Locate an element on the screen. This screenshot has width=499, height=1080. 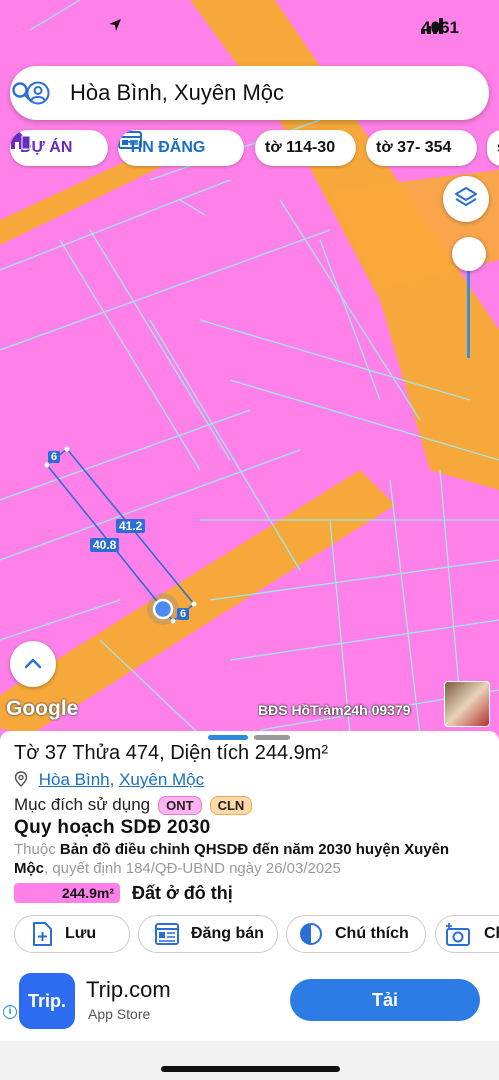
status-right: 4061 is located at coordinates (440, 28).